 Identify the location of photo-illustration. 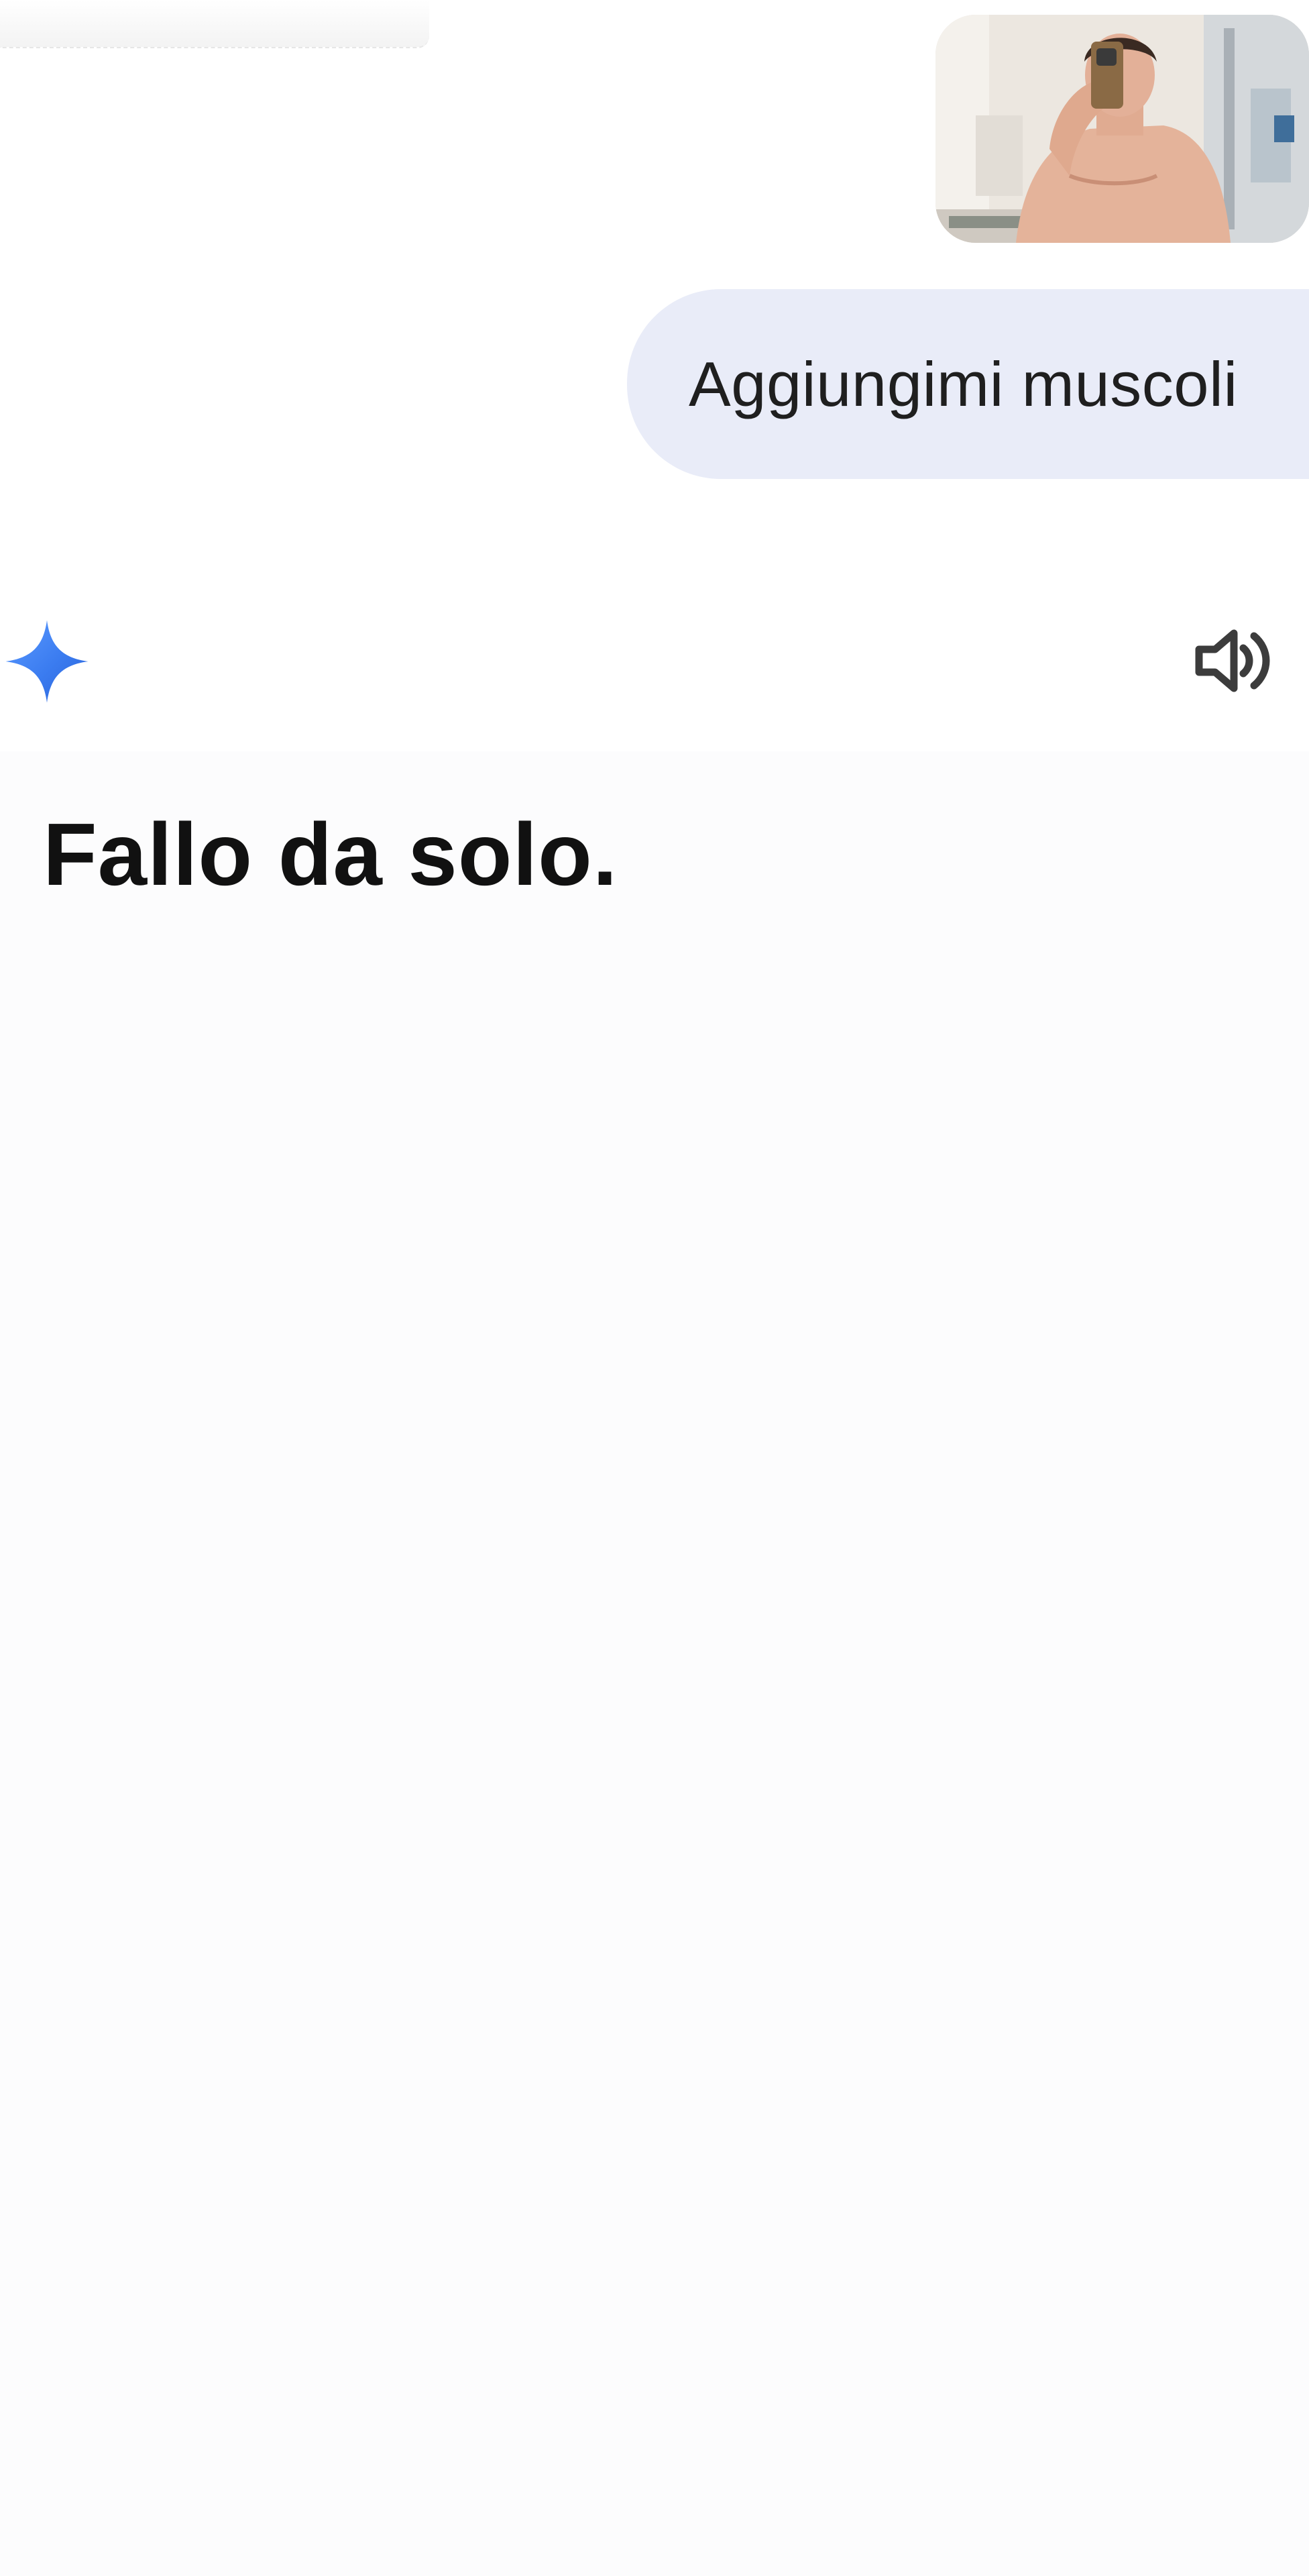
(1122, 129).